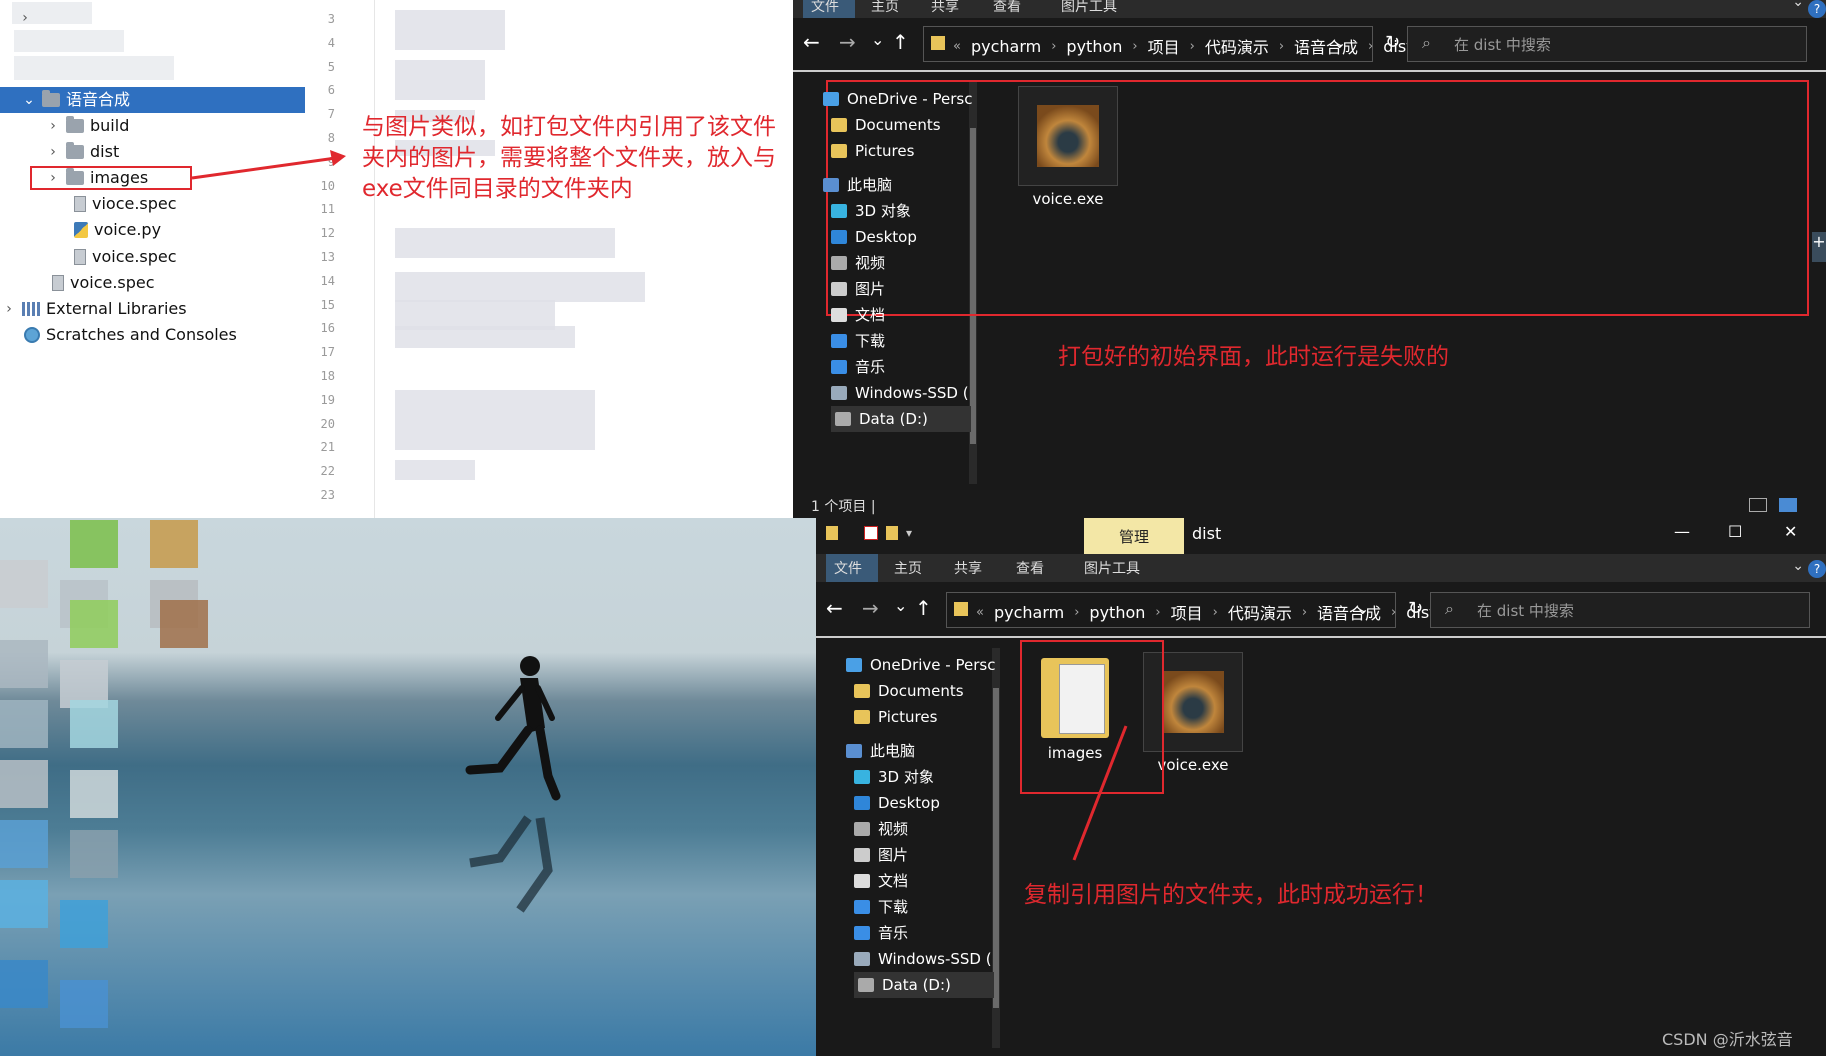 The width and height of the screenshot is (1826, 1056). Describe the element at coordinates (1006, 46) in the screenshot. I see `breadcrumb-item: pycharm` at that location.